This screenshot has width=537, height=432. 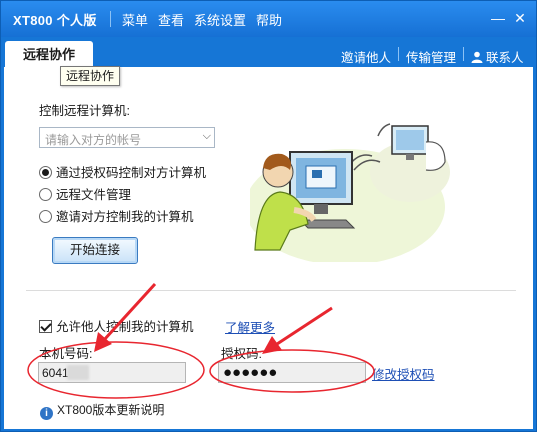 What do you see at coordinates (93, 140) in the screenshot?
I see `account-placeholder: 请输入对方的帐号` at bounding box center [93, 140].